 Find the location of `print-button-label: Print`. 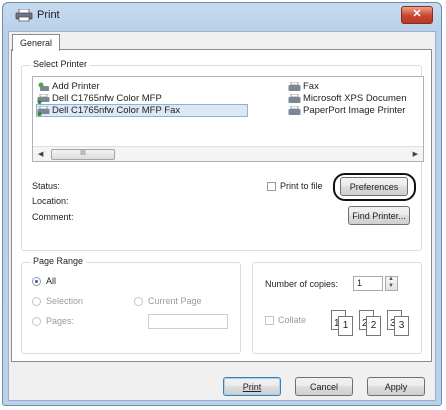

print-button-label: Print is located at coordinates (252, 387).